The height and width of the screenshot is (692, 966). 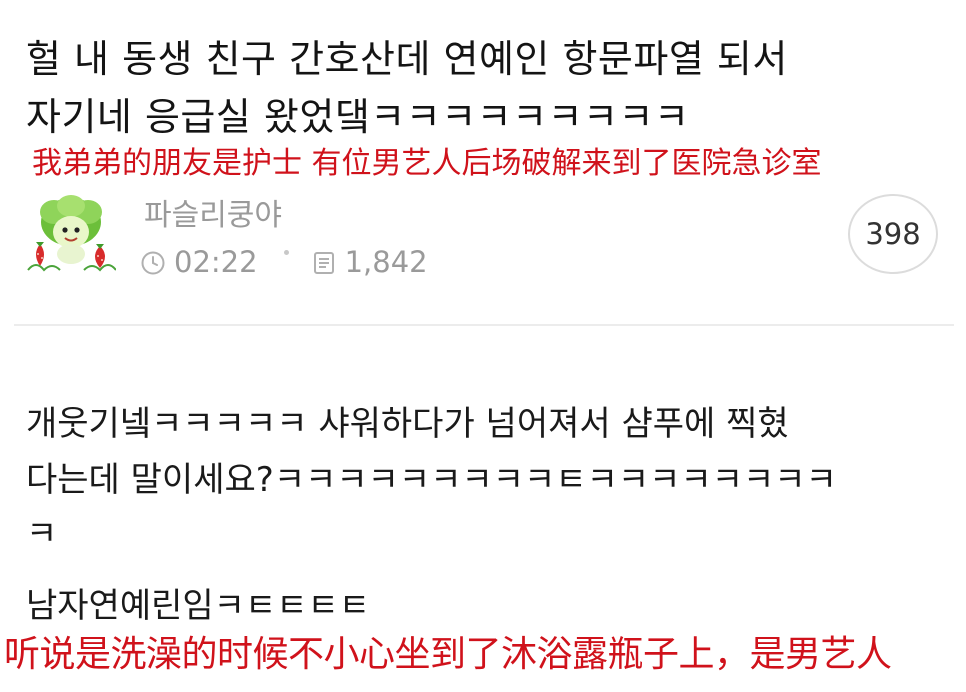 What do you see at coordinates (284, 262) in the screenshot?
I see `post-stats: 02:22 1,842` at bounding box center [284, 262].